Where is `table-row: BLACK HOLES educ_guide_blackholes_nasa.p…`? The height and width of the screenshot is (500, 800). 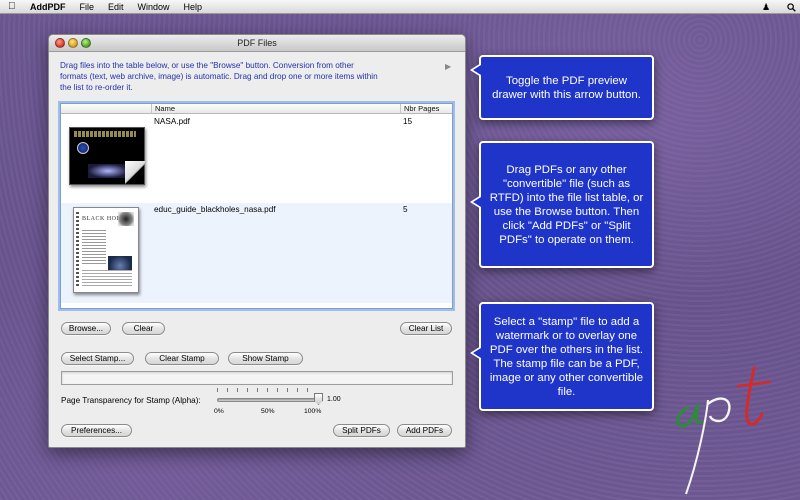 table-row: BLACK HOLES educ_guide_blackholes_nasa.p… is located at coordinates (256, 253).